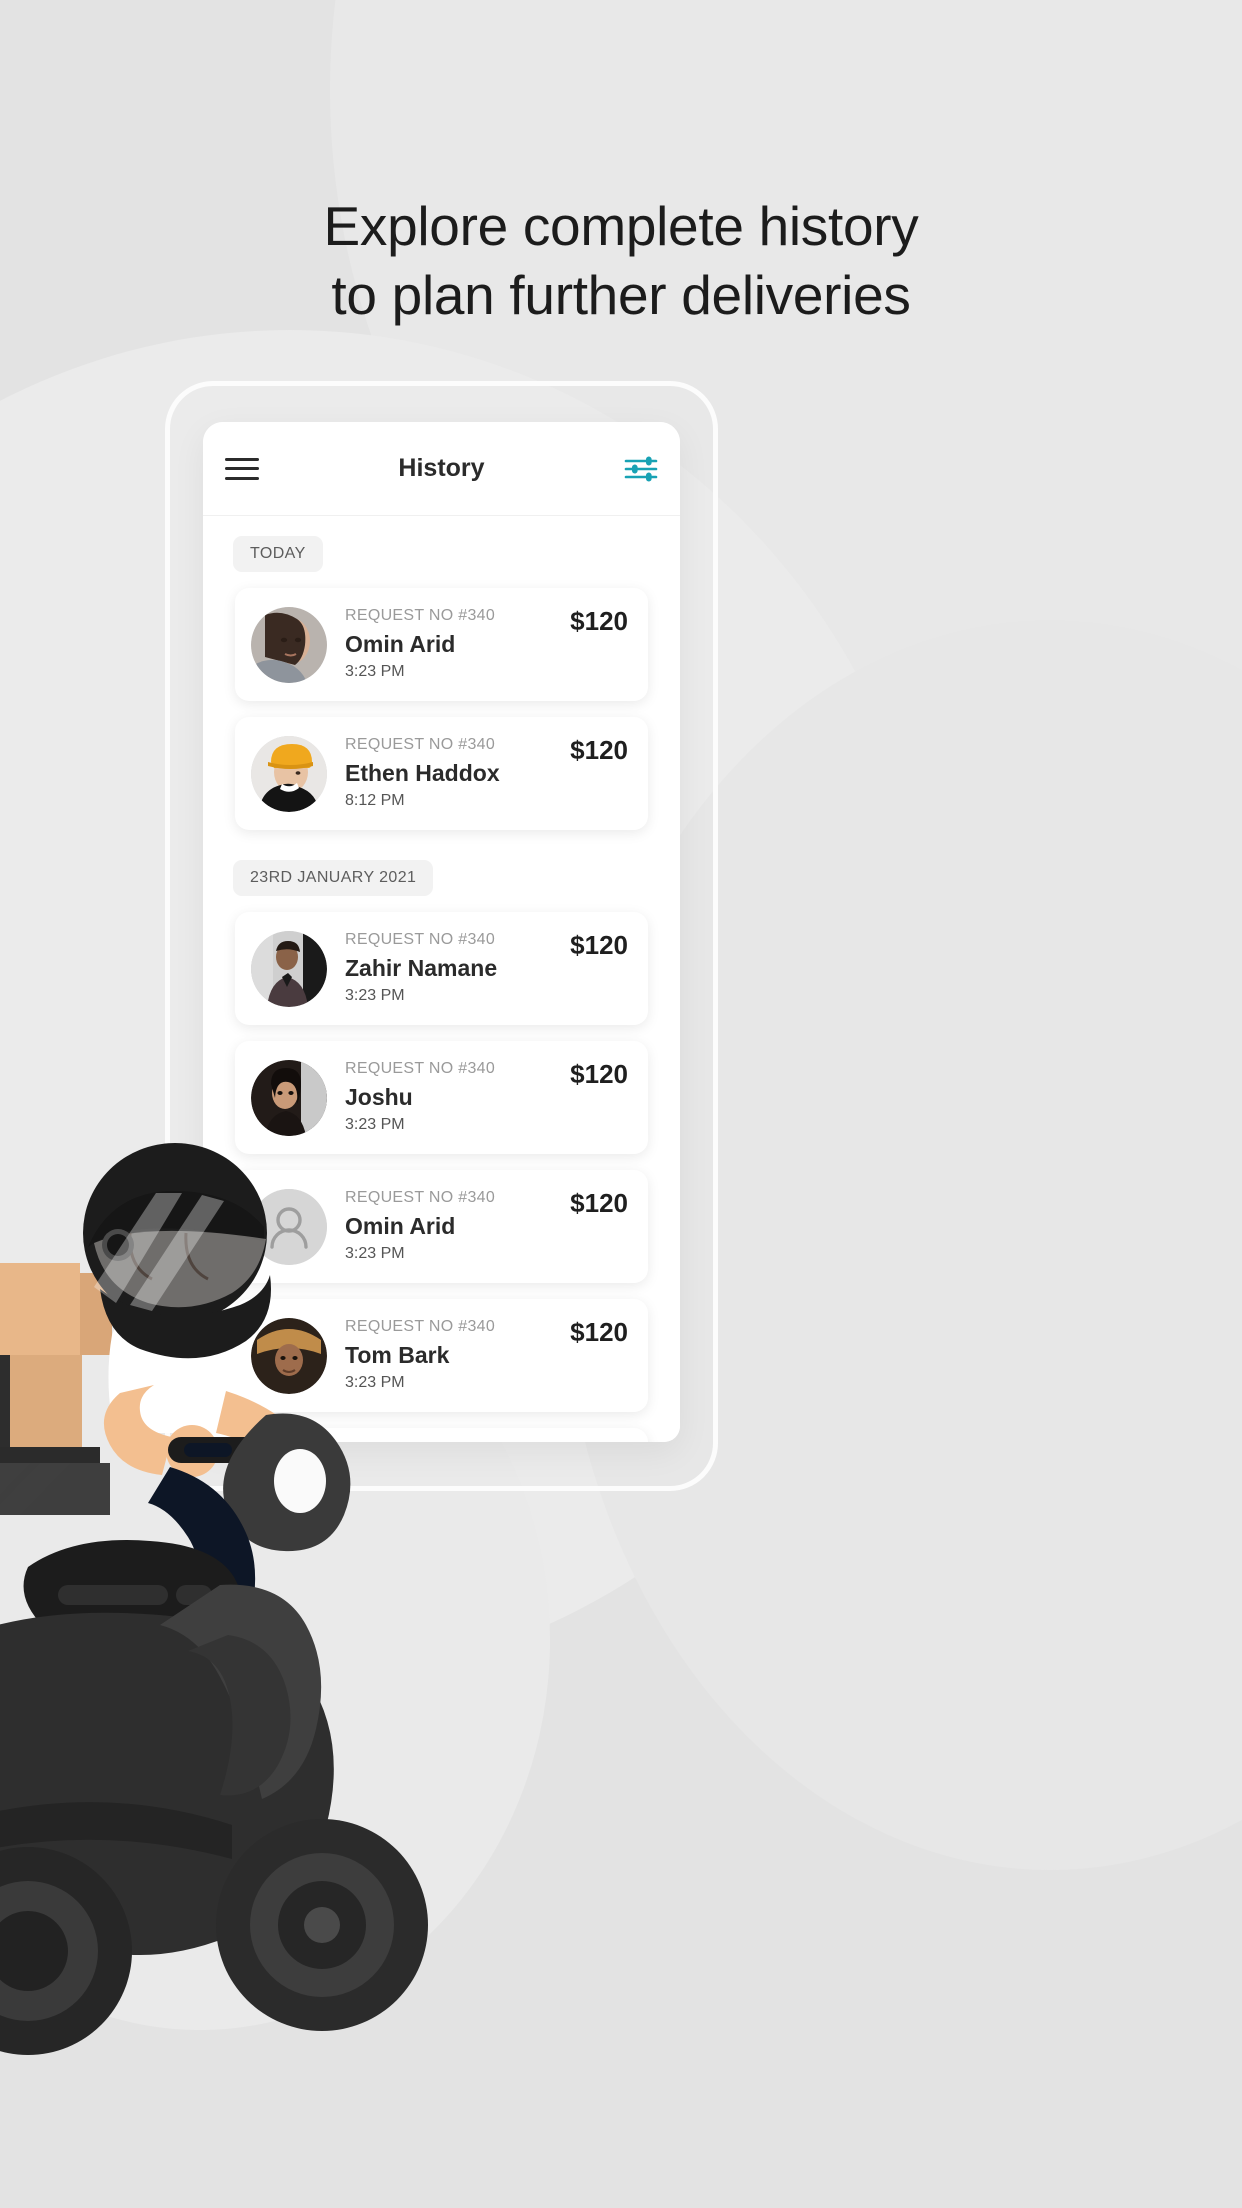 The width and height of the screenshot is (1242, 2208). I want to click on row-text: REQUEST NO #340 Joshu 3:23 PM, so click(457, 1097).